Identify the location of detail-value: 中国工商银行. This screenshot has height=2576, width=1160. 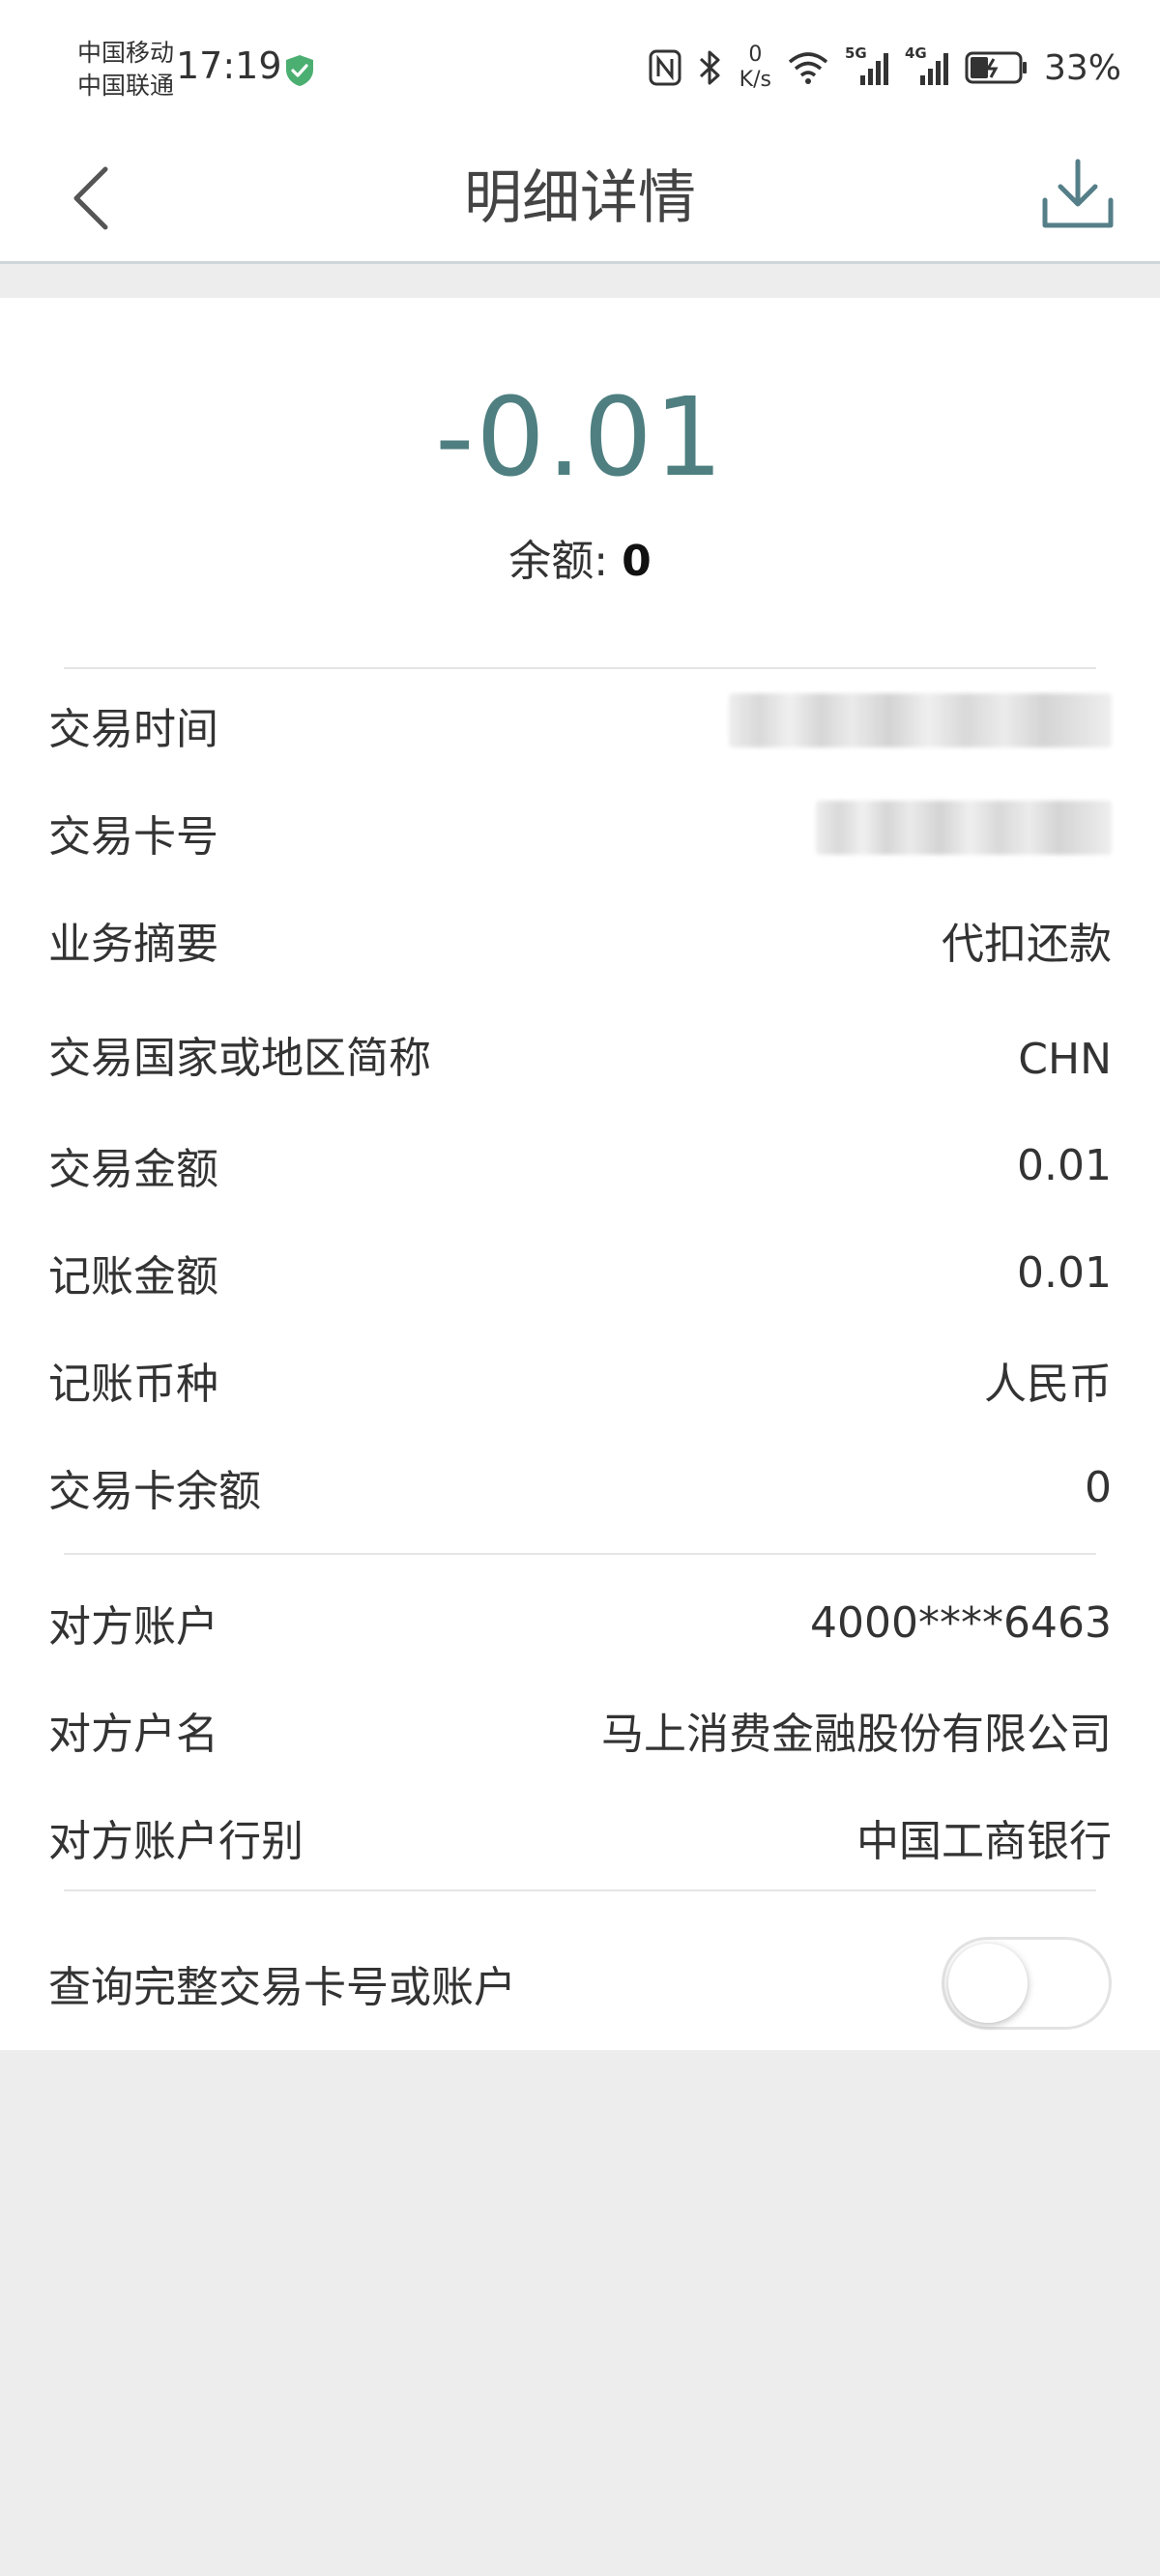
(984, 1841).